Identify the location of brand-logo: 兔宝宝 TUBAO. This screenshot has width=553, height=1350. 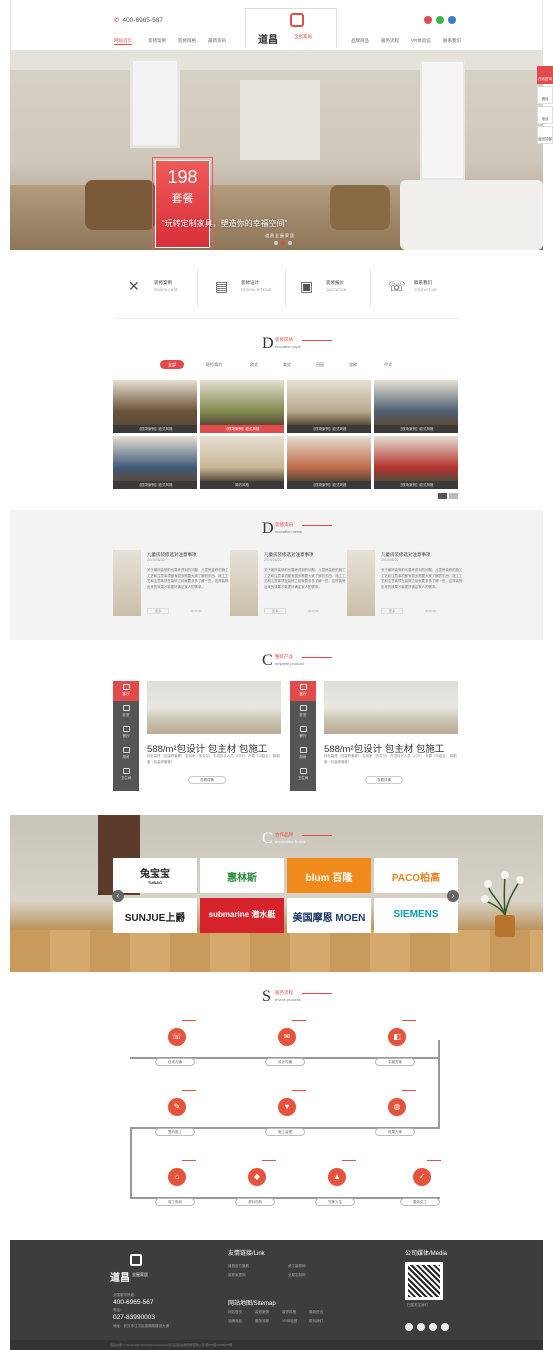
(155, 875).